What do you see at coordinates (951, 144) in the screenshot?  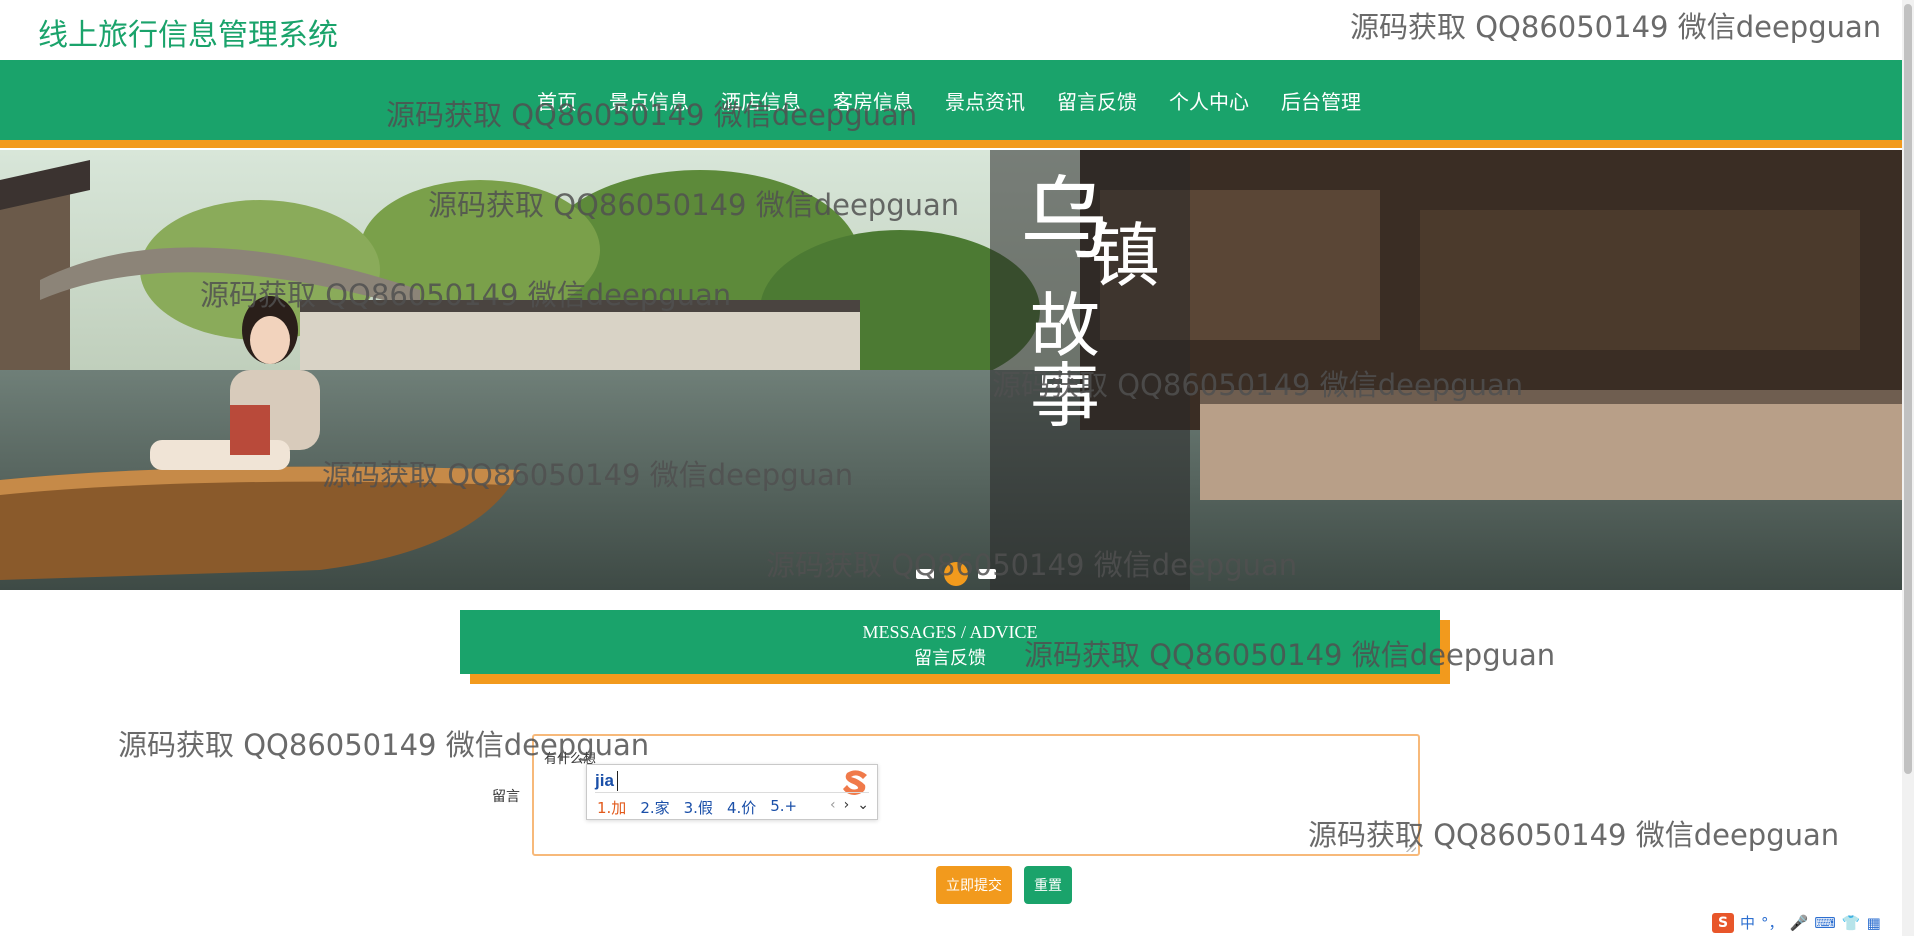 I see `nav-accent-stripe` at bounding box center [951, 144].